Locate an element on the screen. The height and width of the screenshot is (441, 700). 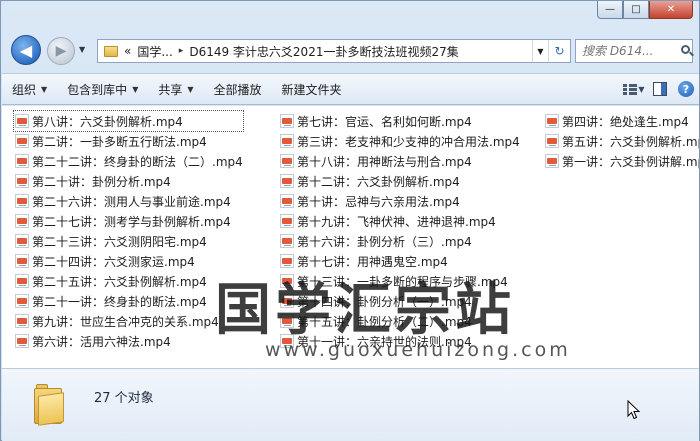
help-icon: ? is located at coordinates (686, 89).